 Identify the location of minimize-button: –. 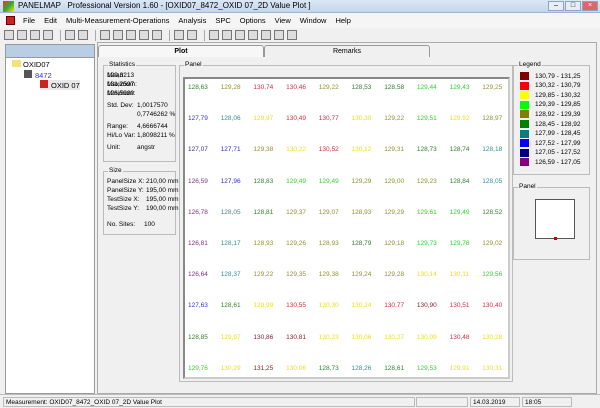
(556, 6).